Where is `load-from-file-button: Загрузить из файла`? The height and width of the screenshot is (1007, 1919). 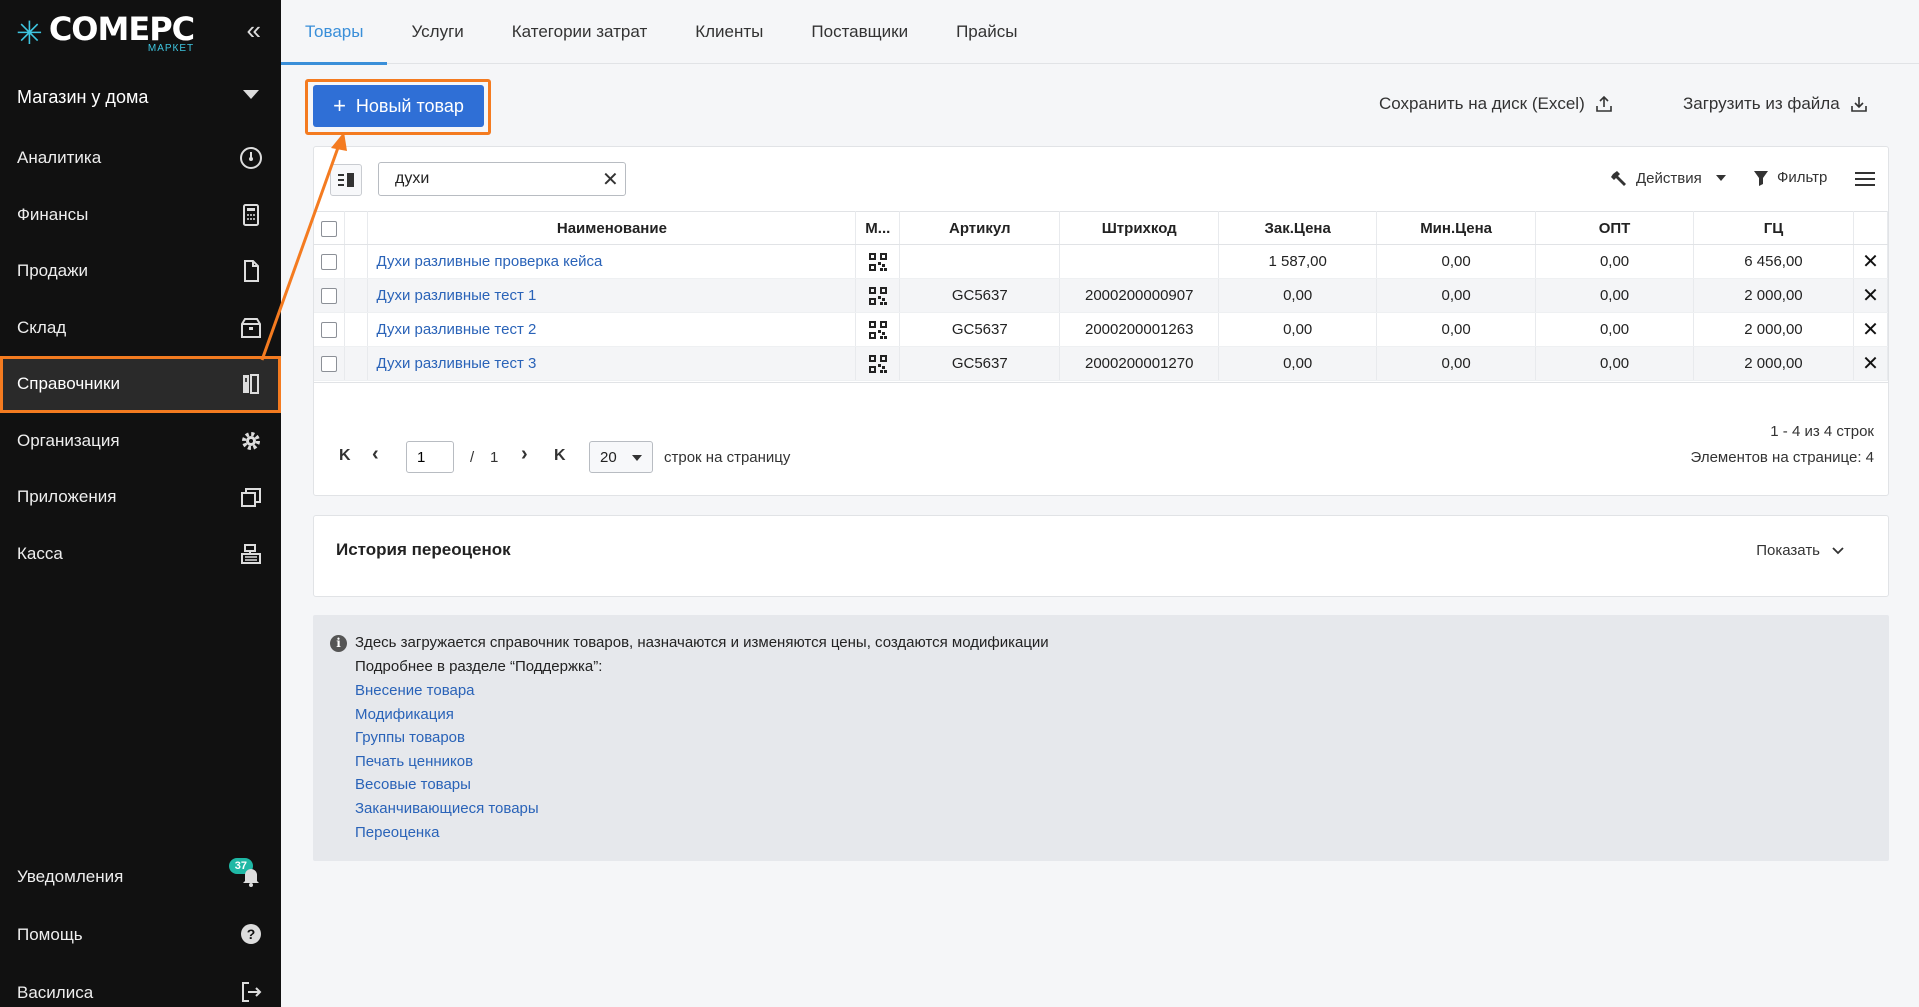 load-from-file-button: Загрузить из файла is located at coordinates (1775, 104).